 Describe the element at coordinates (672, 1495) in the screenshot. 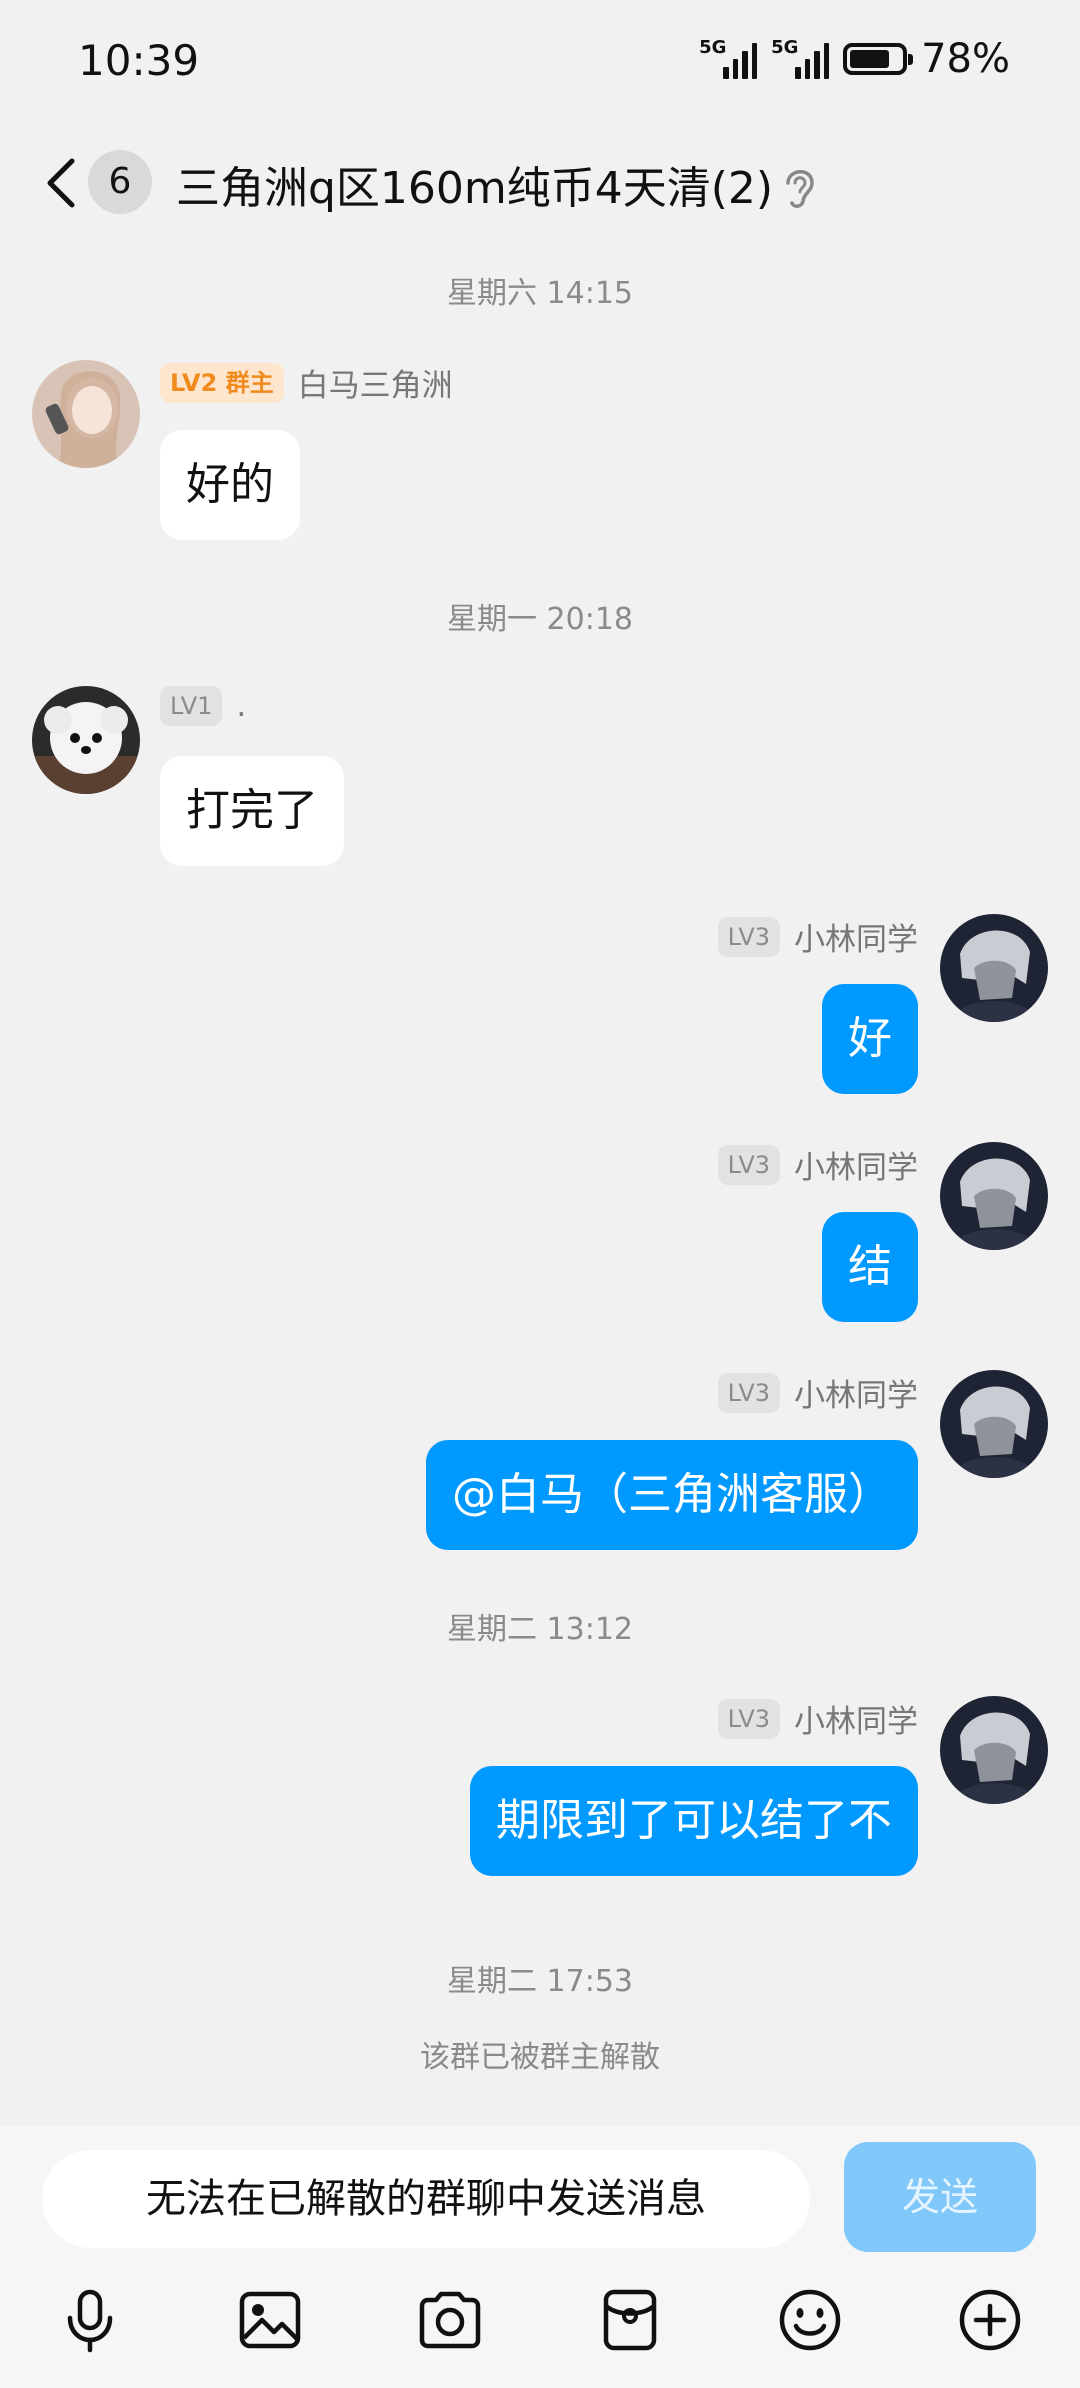

I see `message-bubble: @白马（三角洲客服）` at that location.